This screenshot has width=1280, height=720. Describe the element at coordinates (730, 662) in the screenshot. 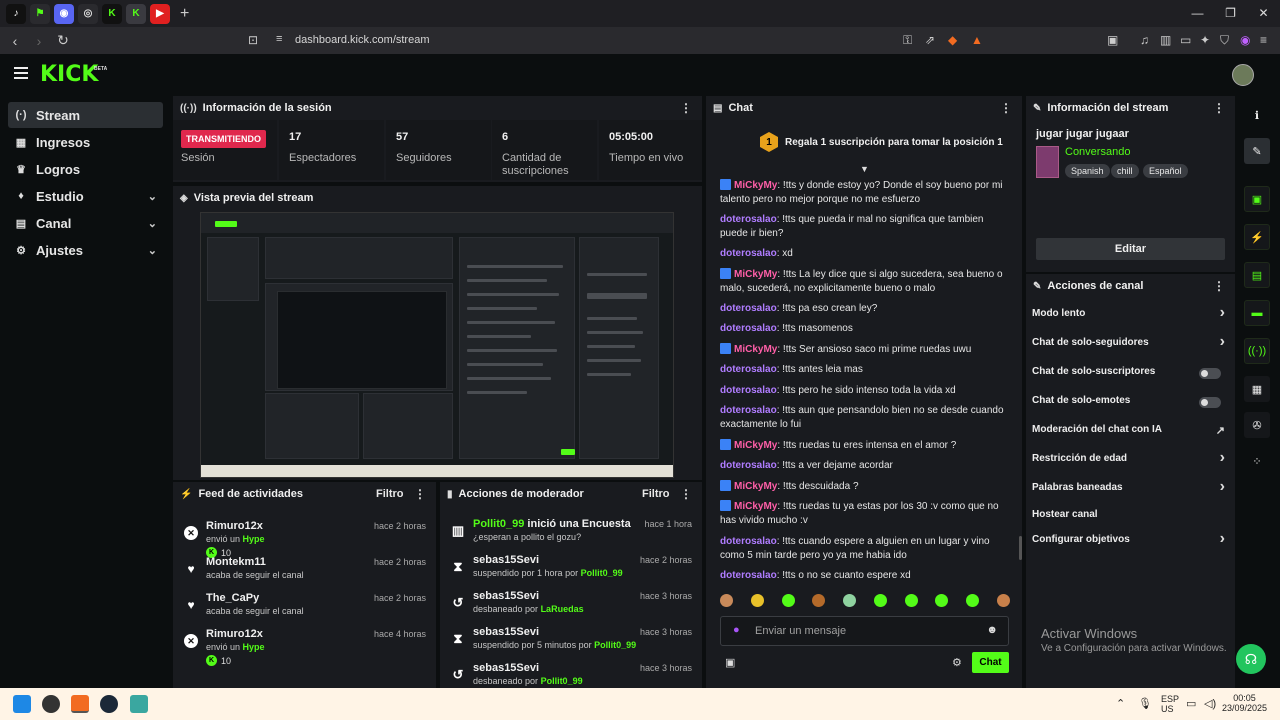

I see `gift-icon: ▣` at that location.